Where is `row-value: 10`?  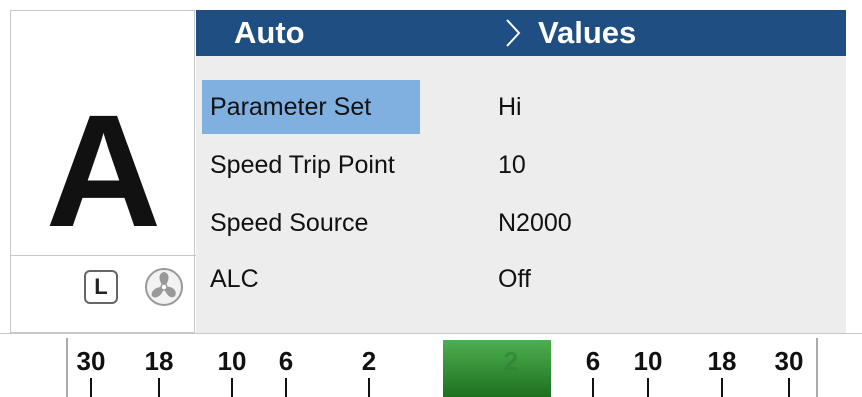
row-value: 10 is located at coordinates (512, 165).